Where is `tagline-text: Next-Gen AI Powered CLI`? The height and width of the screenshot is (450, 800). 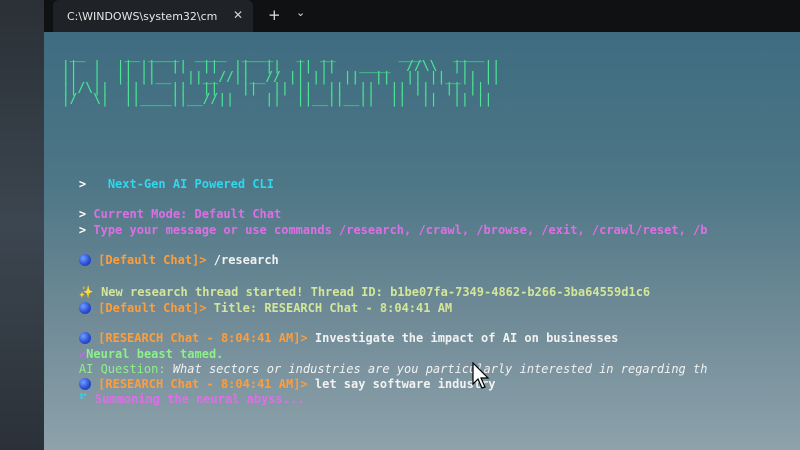
tagline-text: Next-Gen AI Powered CLI is located at coordinates (190, 184).